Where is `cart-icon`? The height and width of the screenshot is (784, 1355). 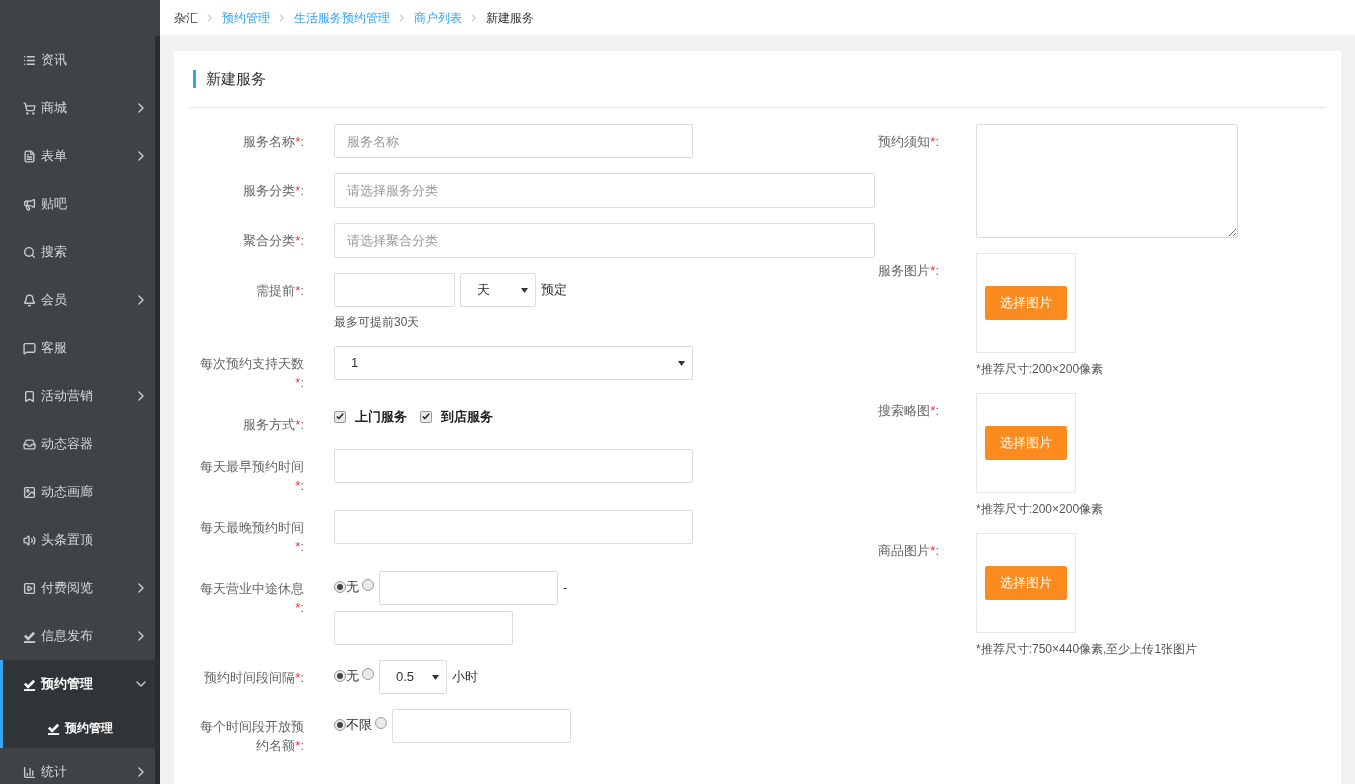
cart-icon is located at coordinates (29, 108).